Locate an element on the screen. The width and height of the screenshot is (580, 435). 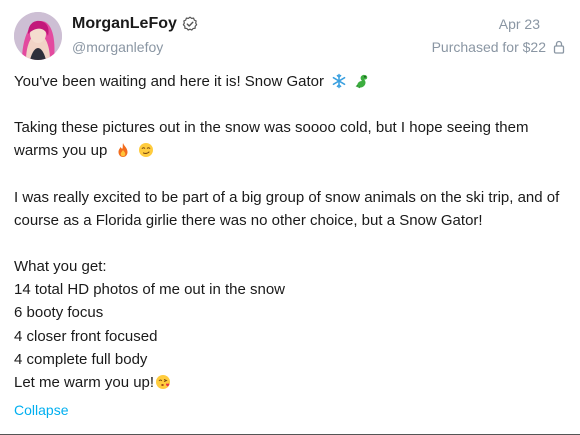
author-display-name: MorganLeFoy is located at coordinates (124, 24).